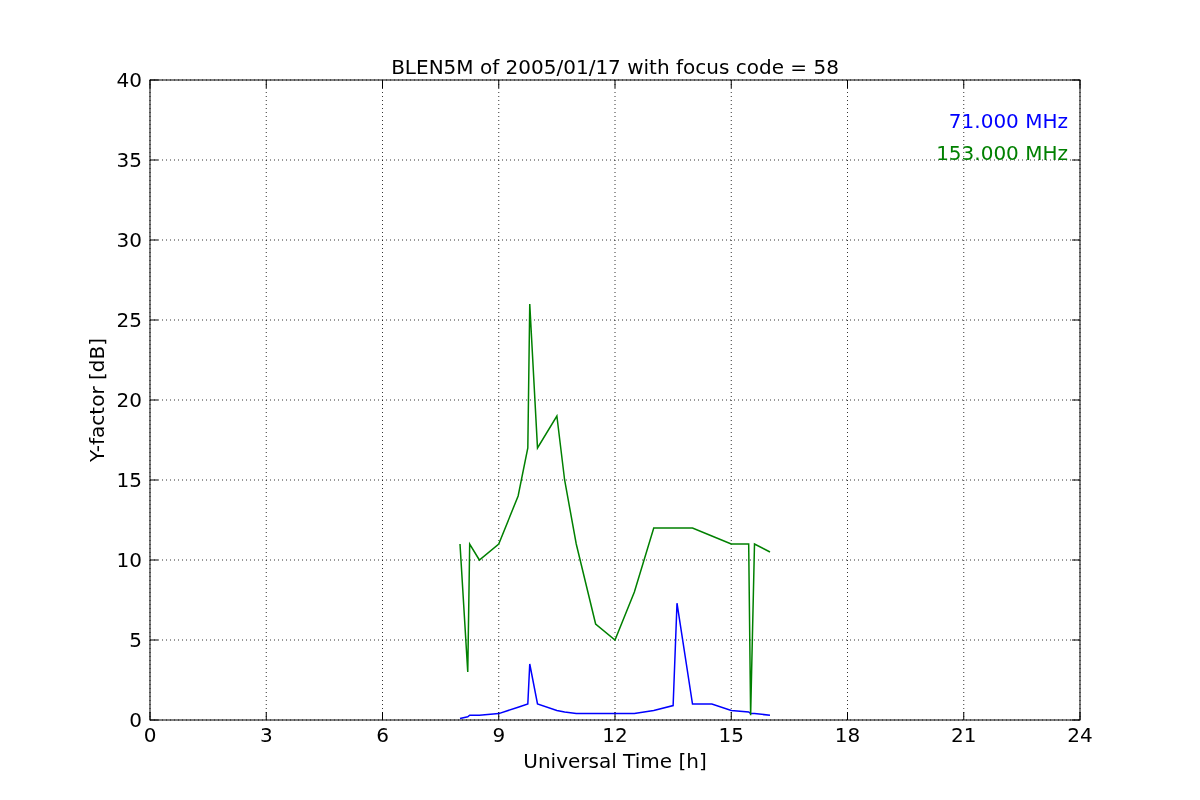  What do you see at coordinates (150, 735) in the screenshot?
I see `x-tick-label: 0` at bounding box center [150, 735].